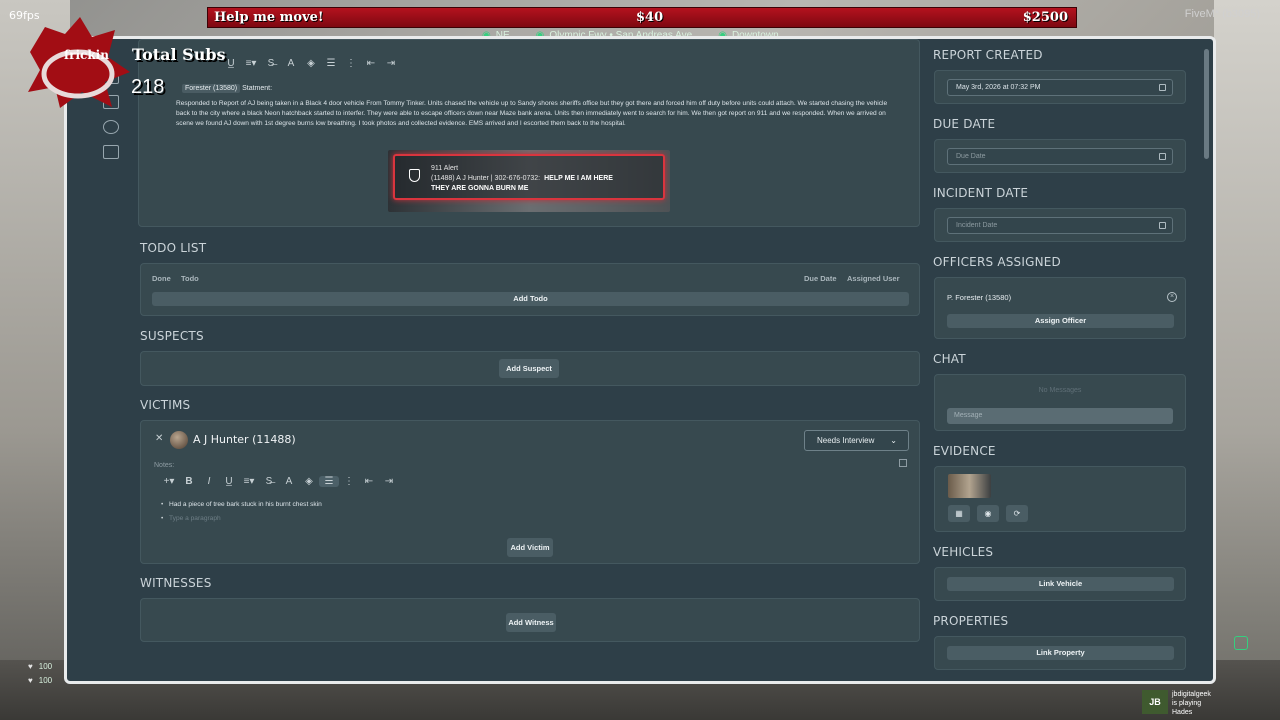 The height and width of the screenshot is (720, 1280). I want to click on remove-victim-icon: ✕, so click(159, 438).